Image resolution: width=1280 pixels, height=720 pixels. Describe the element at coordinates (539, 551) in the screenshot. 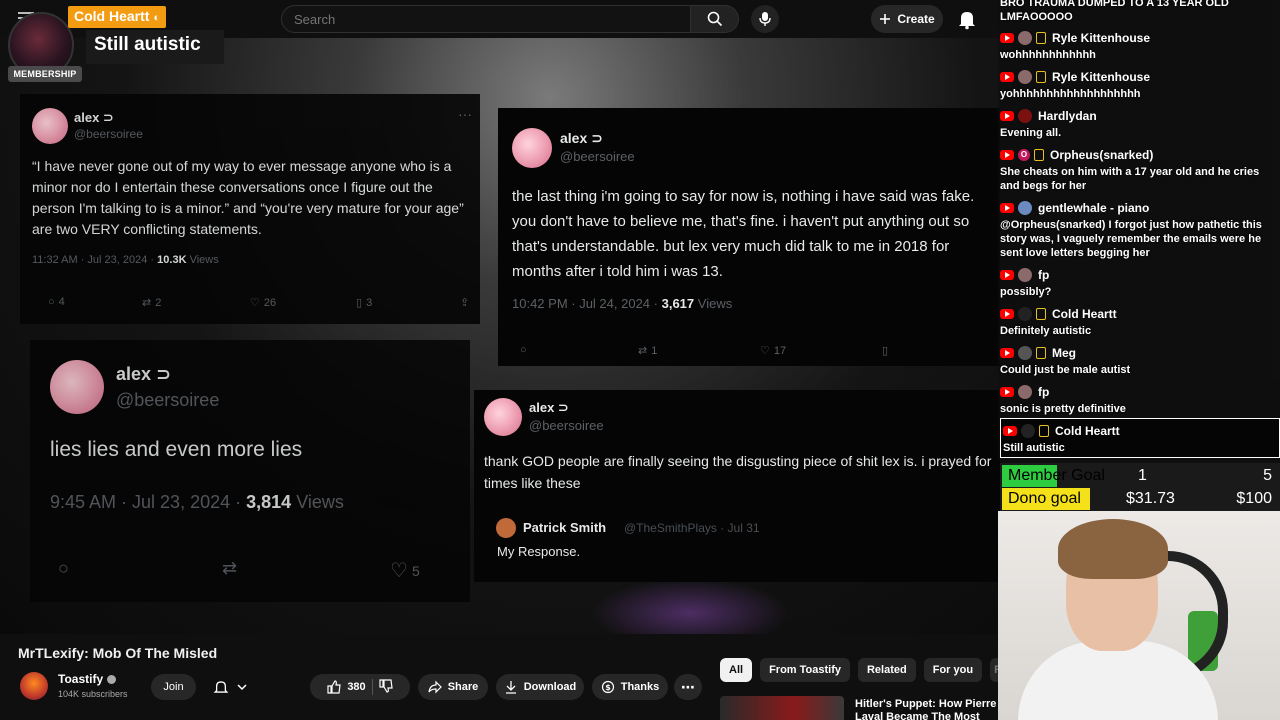

I see `quote-text: My Response.` at that location.